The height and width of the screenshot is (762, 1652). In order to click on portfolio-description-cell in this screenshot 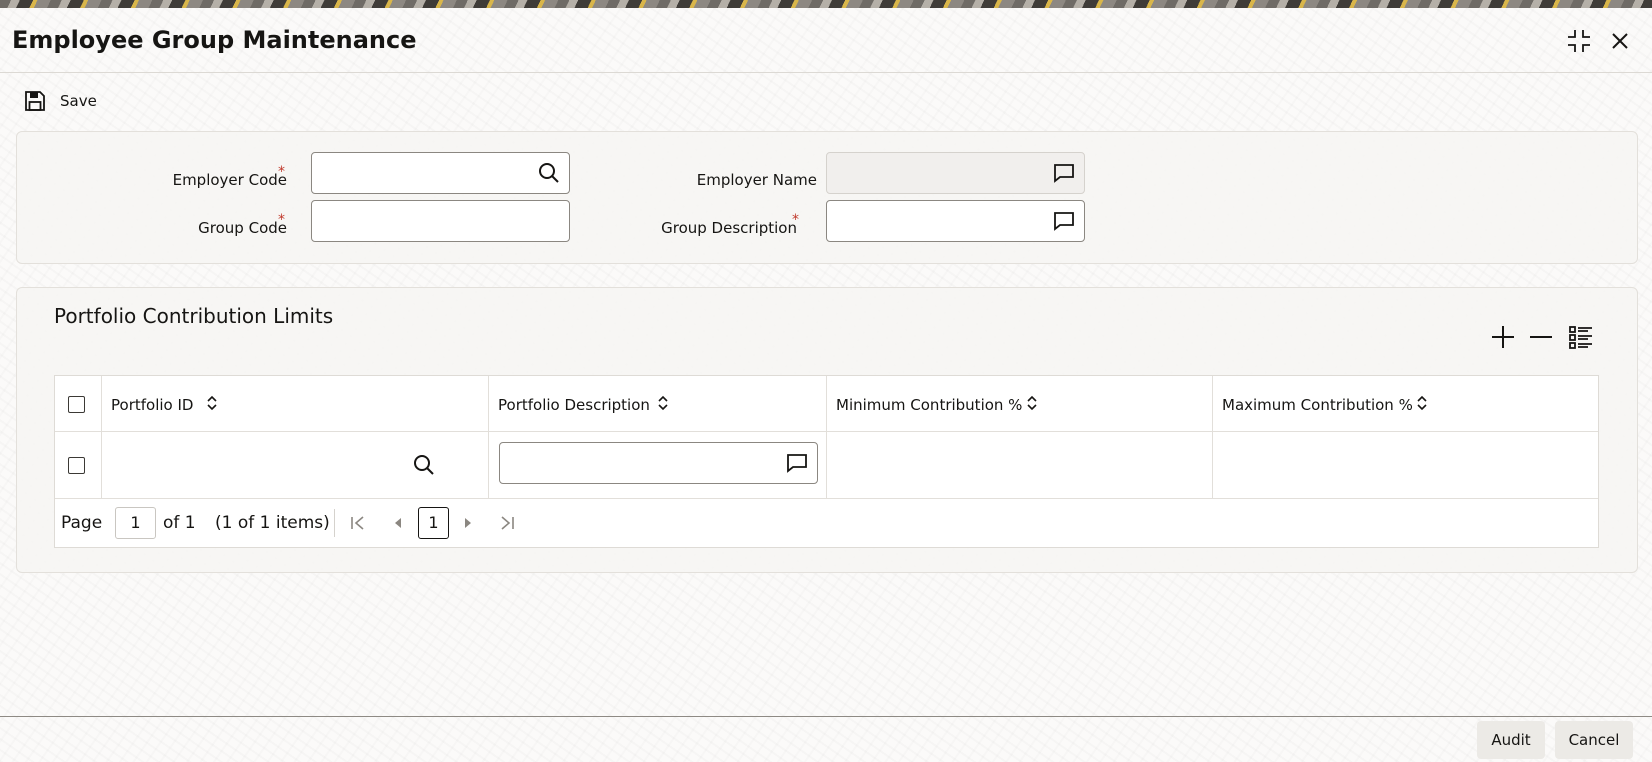, I will do `click(658, 465)`.